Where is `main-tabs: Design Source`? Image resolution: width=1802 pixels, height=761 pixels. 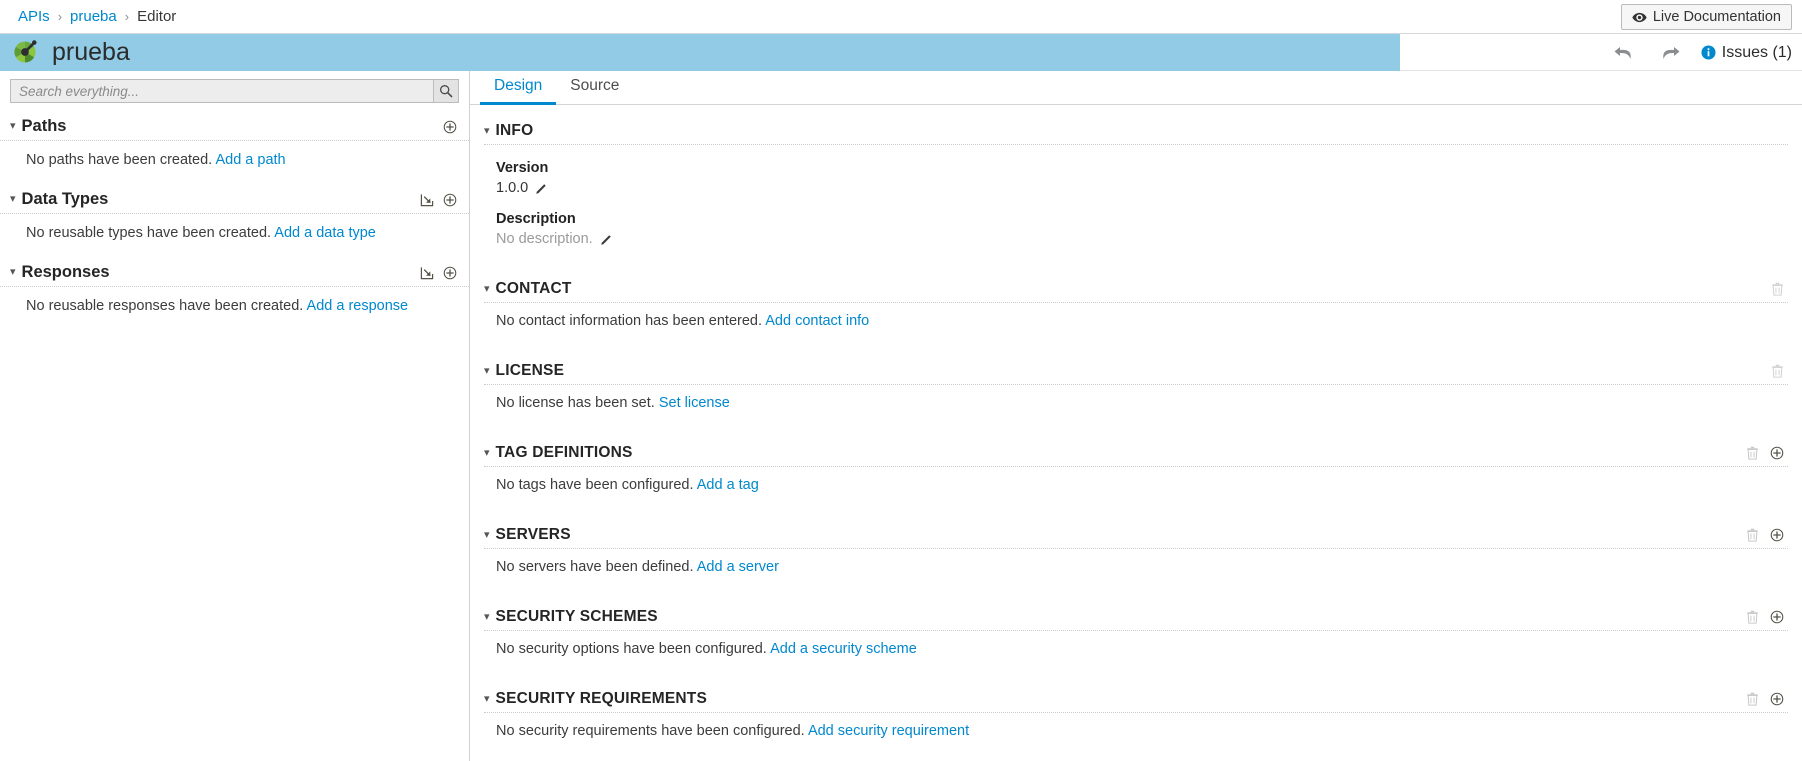 main-tabs: Design Source is located at coordinates (1136, 88).